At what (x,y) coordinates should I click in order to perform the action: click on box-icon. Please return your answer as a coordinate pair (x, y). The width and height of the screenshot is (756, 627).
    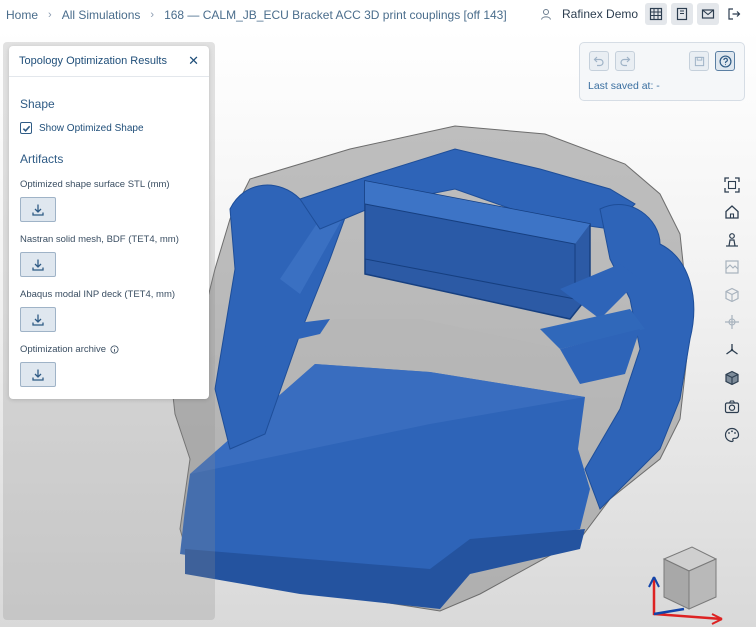
    Looking at the image, I should click on (732, 378).